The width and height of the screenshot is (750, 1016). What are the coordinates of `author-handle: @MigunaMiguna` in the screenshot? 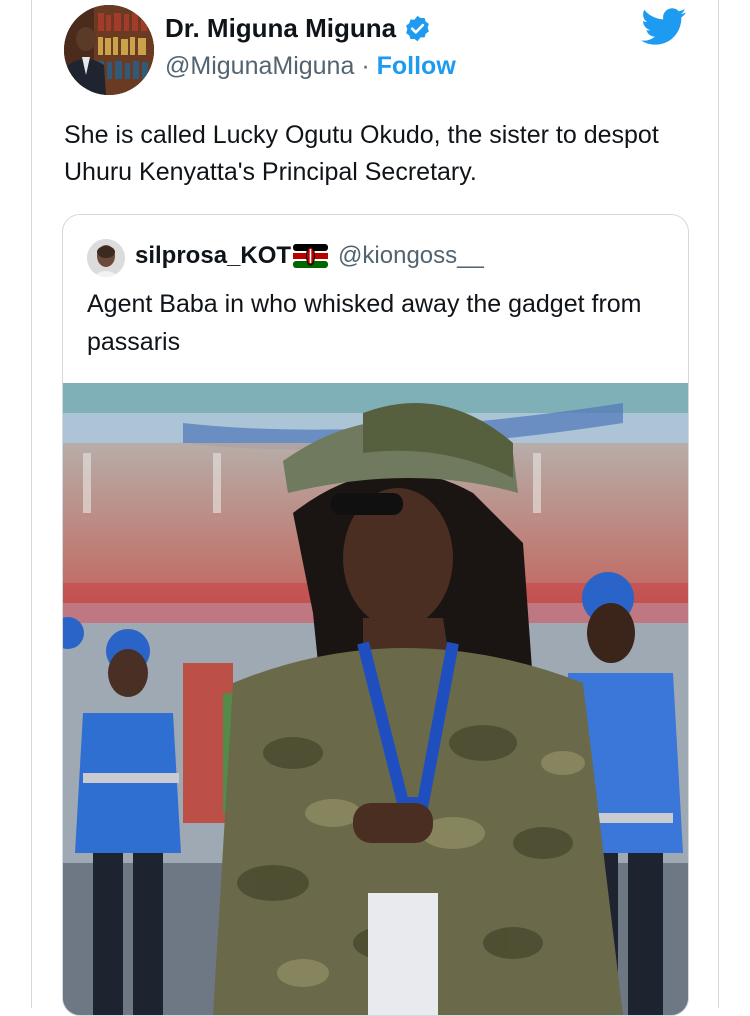 It's located at (259, 66).